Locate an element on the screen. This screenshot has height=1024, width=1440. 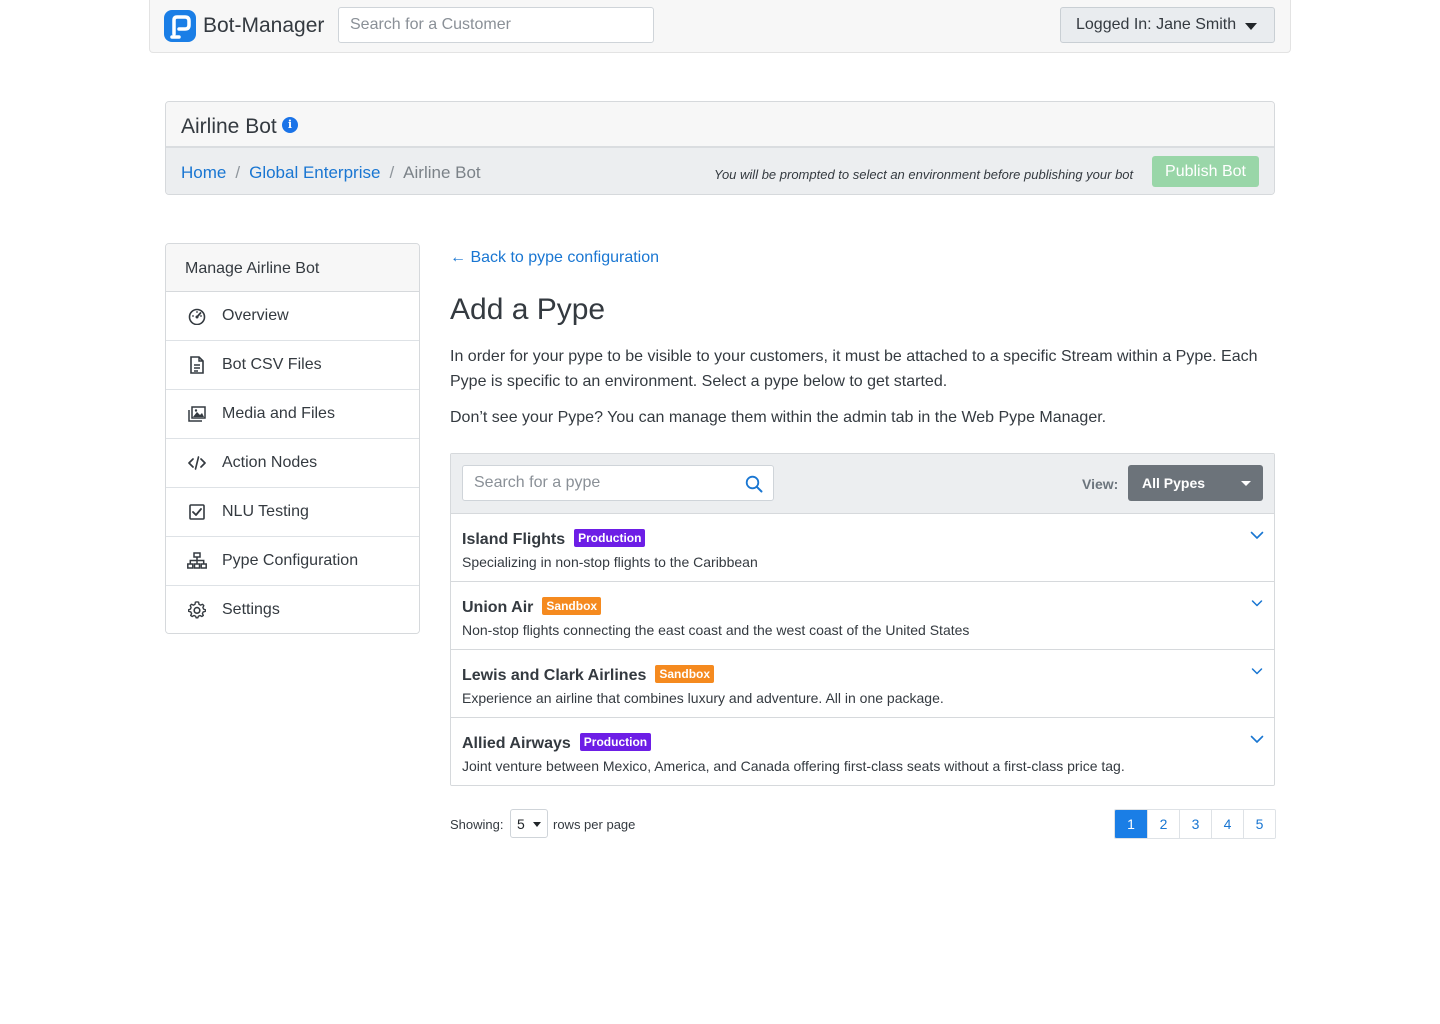
sidebar-item-media-and-files: Media and Files is located at coordinates (292, 414).